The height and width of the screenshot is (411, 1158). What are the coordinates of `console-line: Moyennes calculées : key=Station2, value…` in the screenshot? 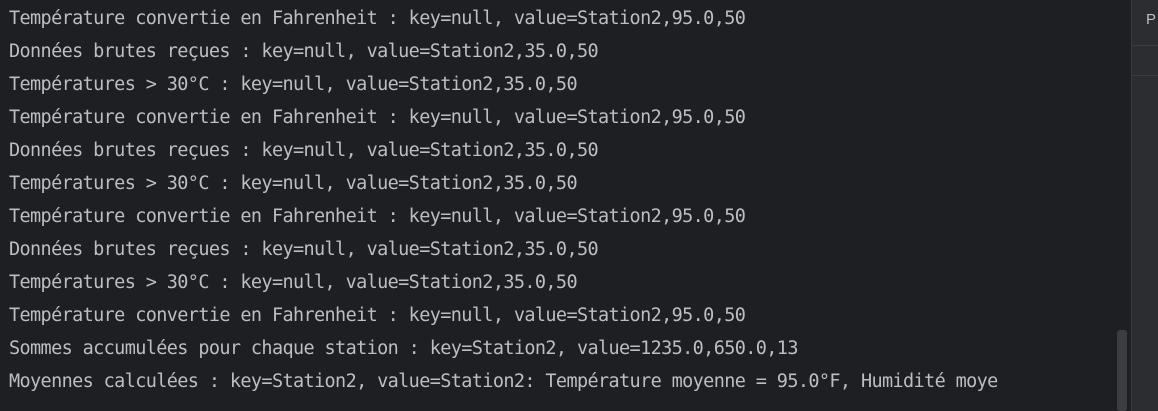 It's located at (503, 381).